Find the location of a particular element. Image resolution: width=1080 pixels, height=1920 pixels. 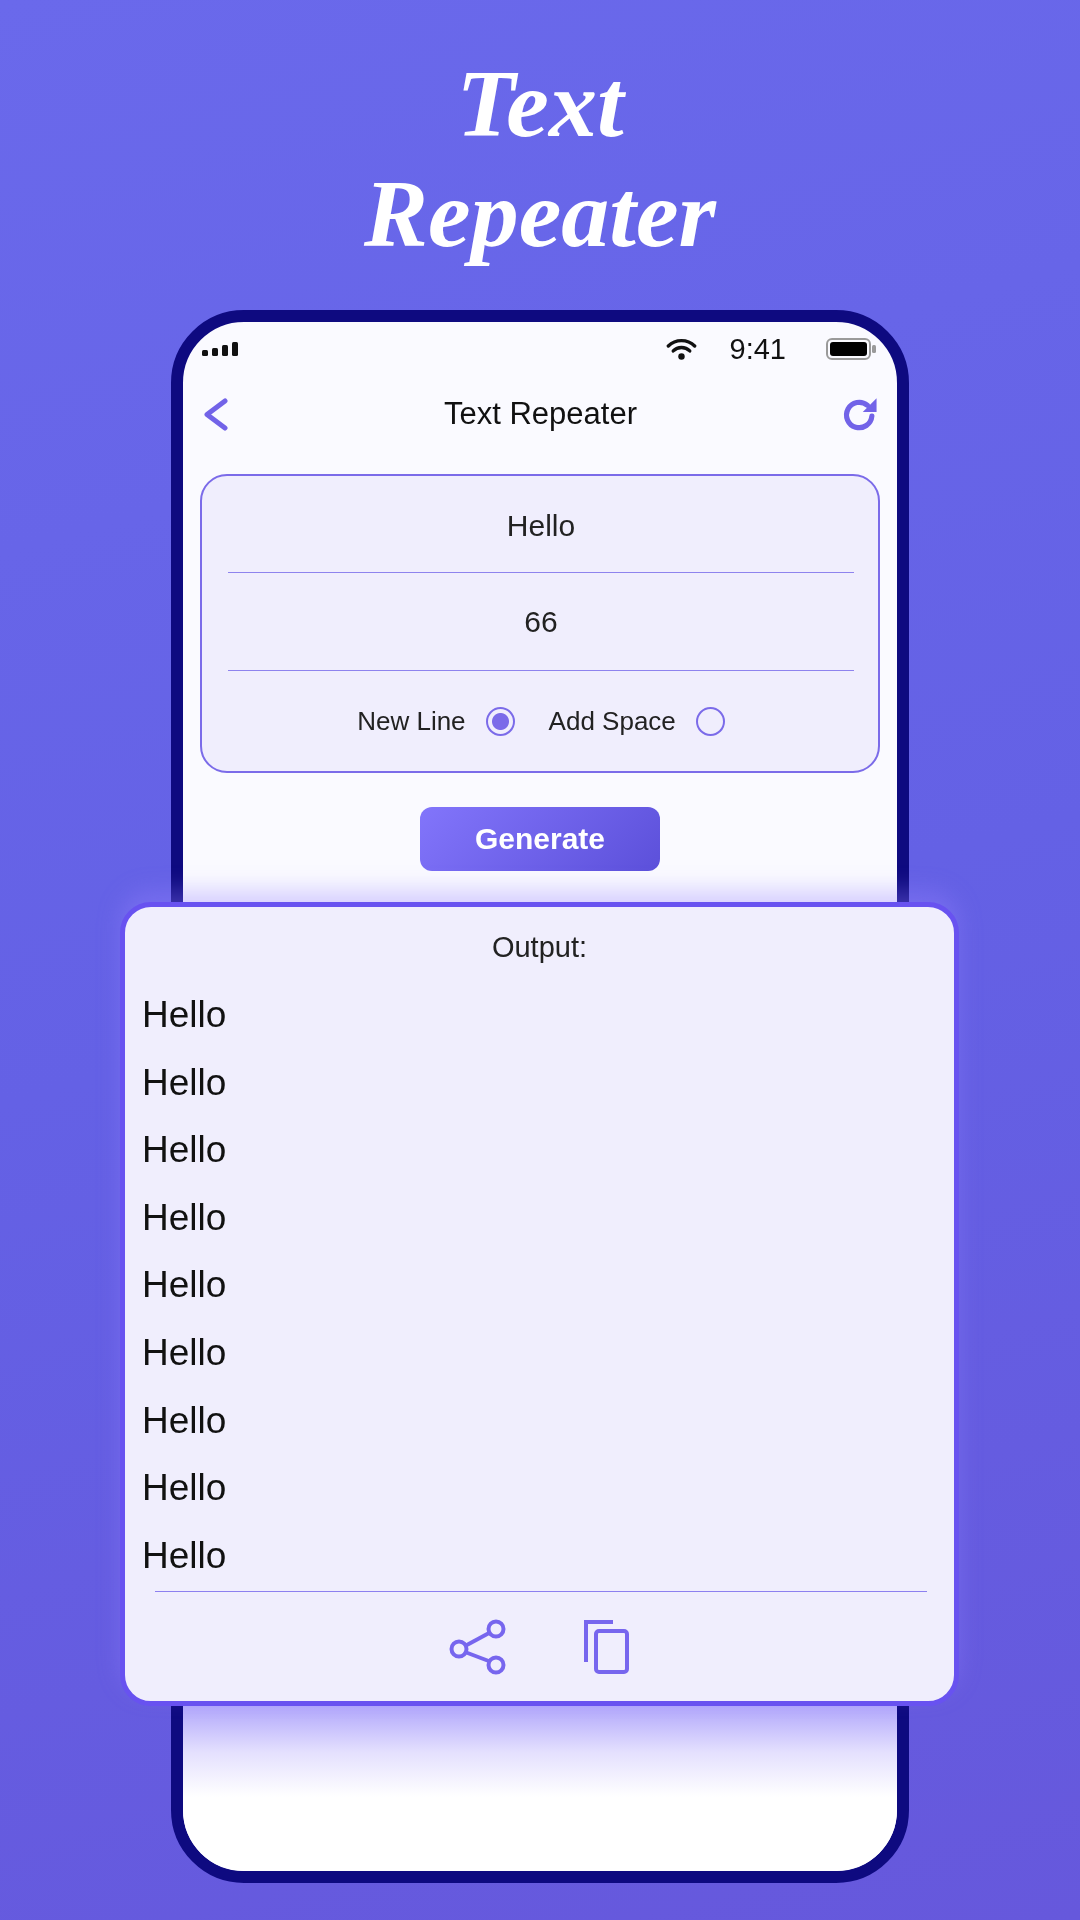

radio-label: New Line is located at coordinates (411, 721).